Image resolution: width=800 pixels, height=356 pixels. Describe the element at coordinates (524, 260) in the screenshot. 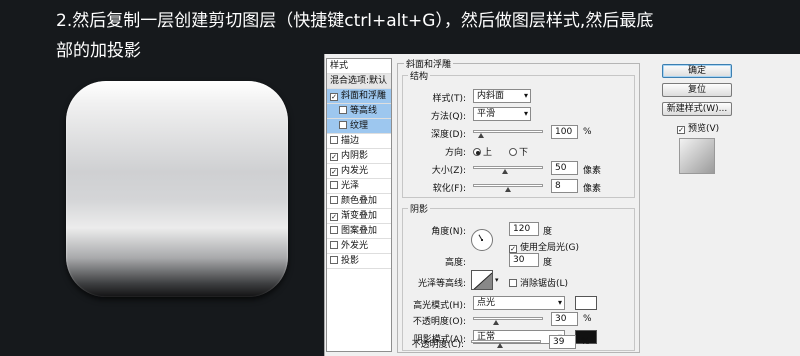

I see `altitude-input: 30` at that location.